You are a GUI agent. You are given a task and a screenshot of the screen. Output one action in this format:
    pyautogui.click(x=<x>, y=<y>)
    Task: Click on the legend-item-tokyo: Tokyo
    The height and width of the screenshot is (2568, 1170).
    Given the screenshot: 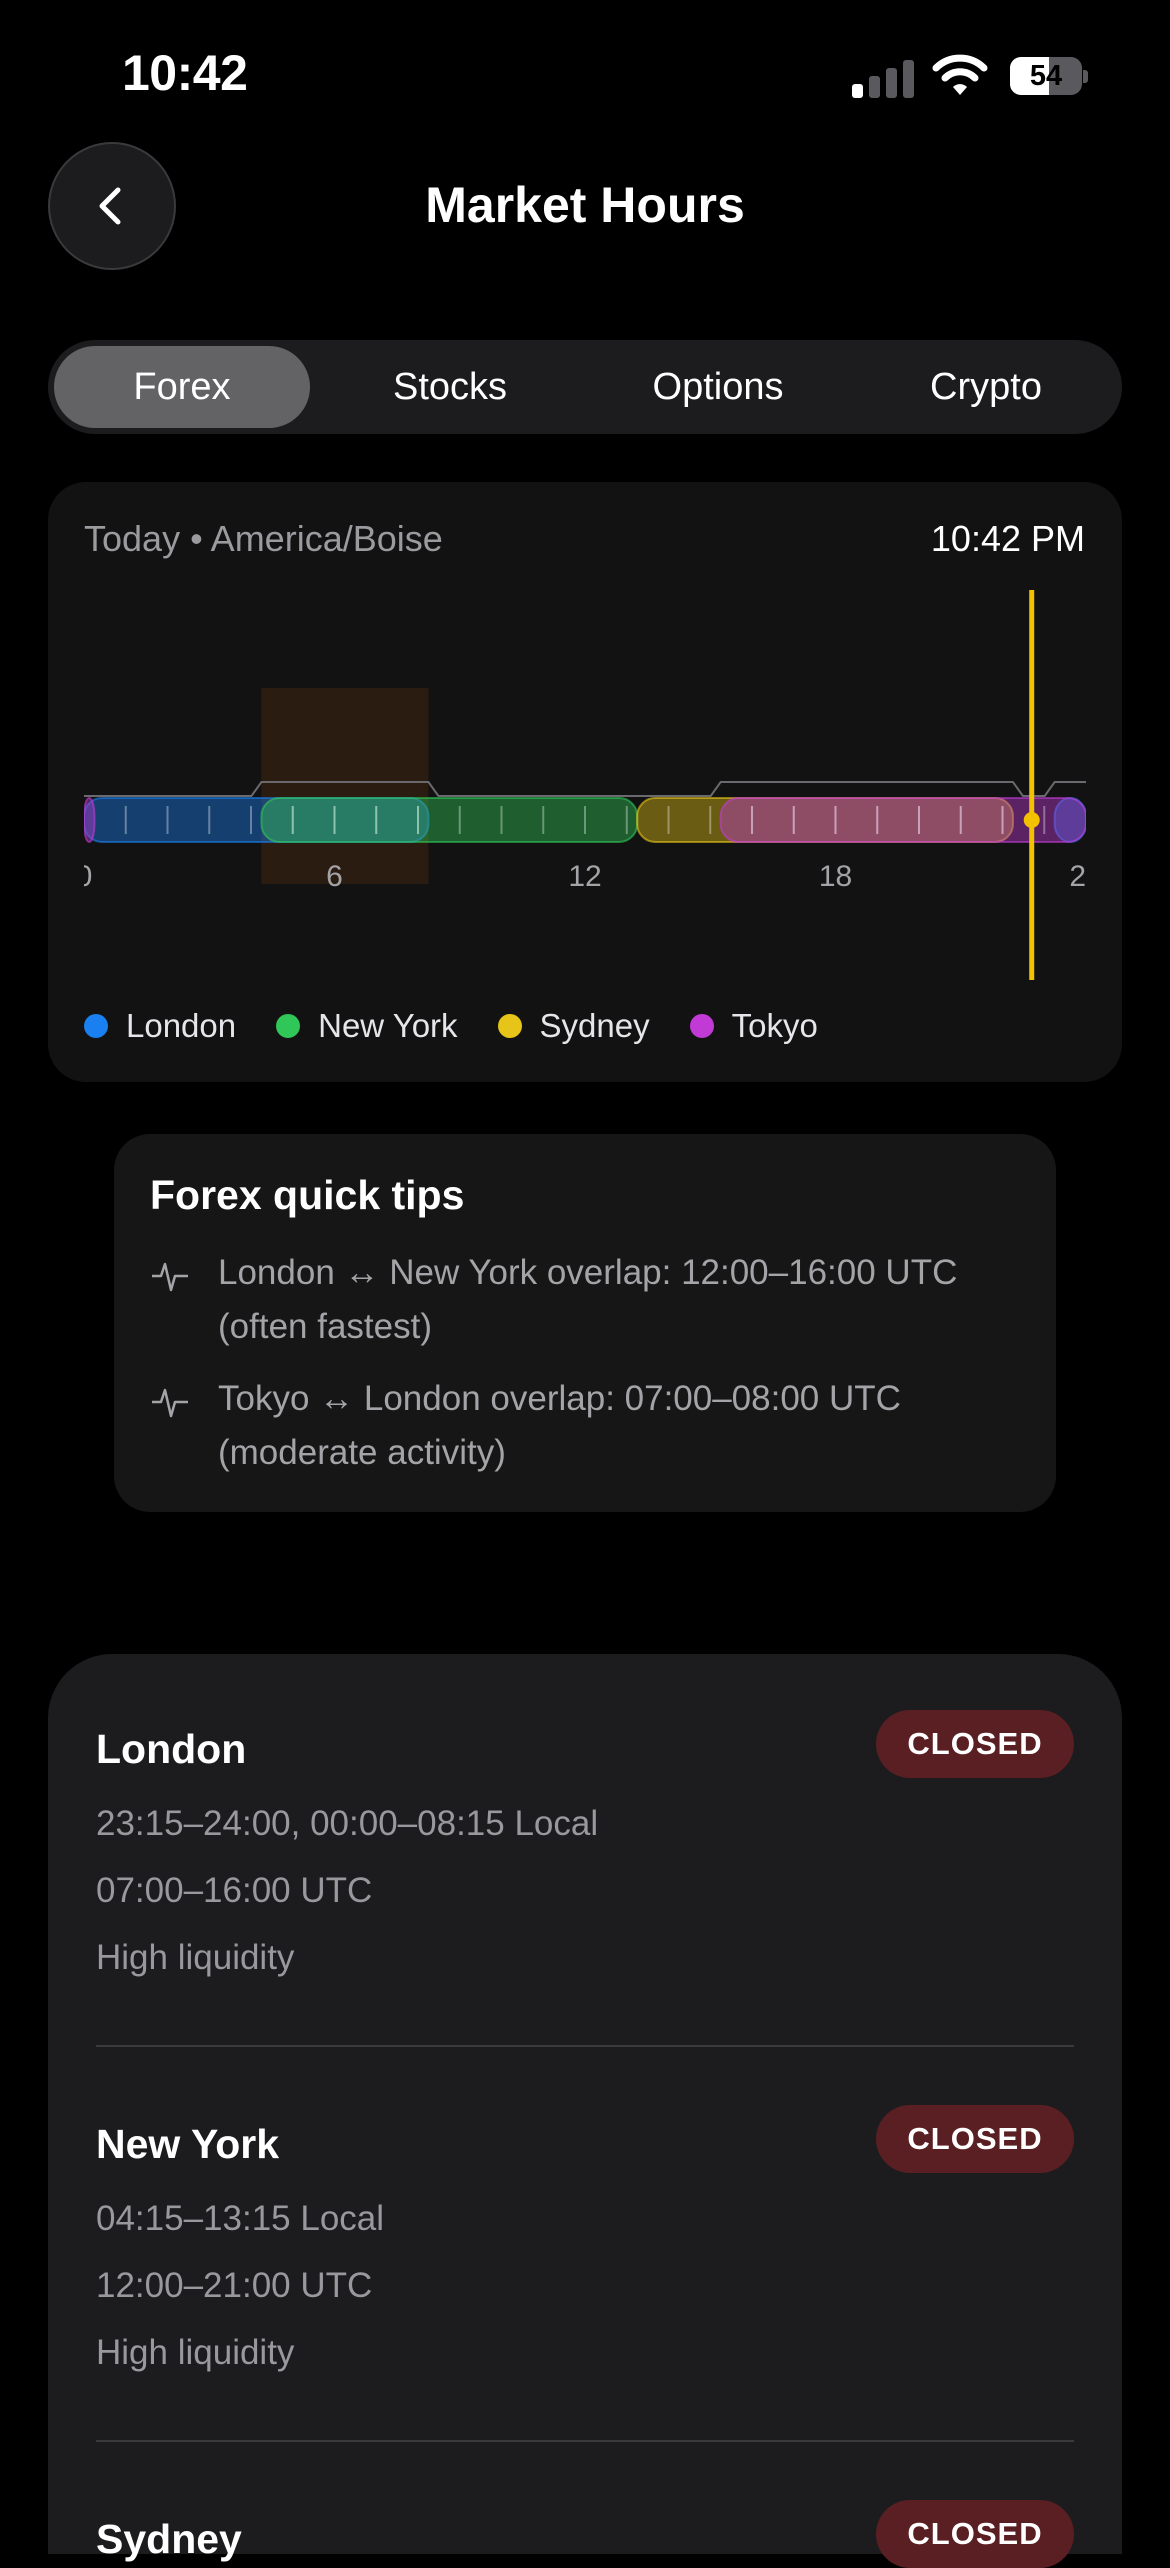 What is the action you would take?
    pyautogui.click(x=753, y=1026)
    